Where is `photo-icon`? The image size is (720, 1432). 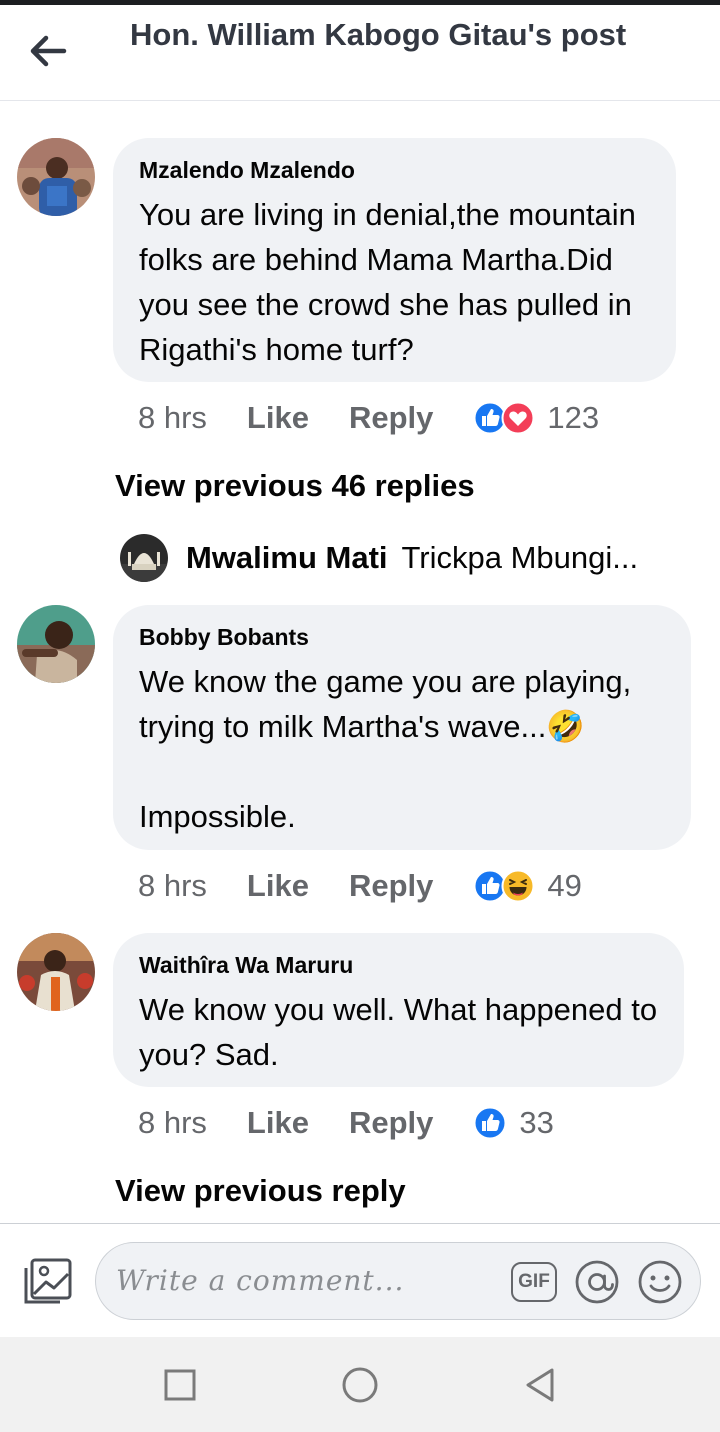 photo-icon is located at coordinates (48, 1281).